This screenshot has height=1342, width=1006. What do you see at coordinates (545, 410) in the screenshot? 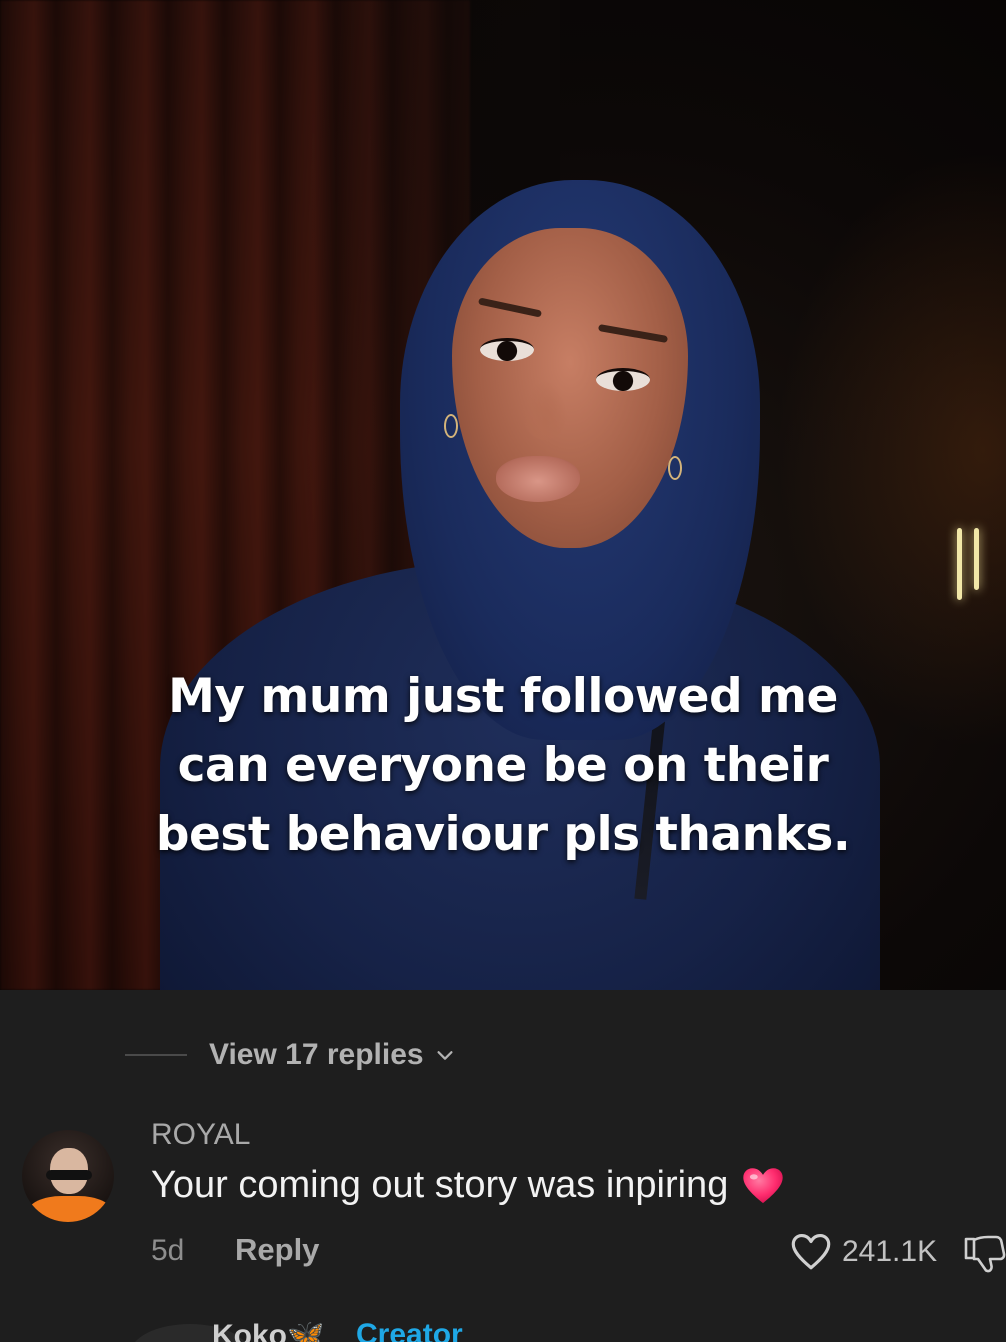
I see `person-nose` at bounding box center [545, 410].